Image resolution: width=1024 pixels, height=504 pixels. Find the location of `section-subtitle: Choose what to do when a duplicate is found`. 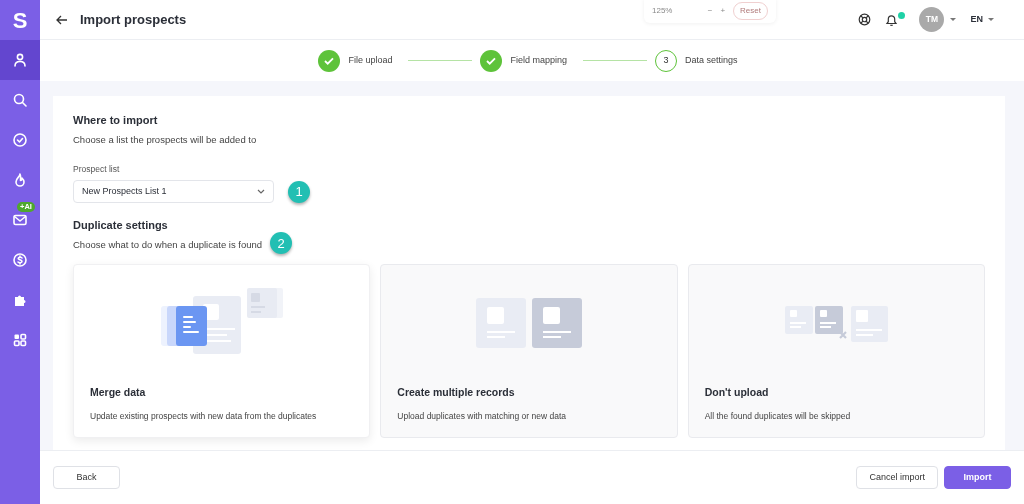

section-subtitle: Choose what to do when a duplicate is found is located at coordinates (168, 245).